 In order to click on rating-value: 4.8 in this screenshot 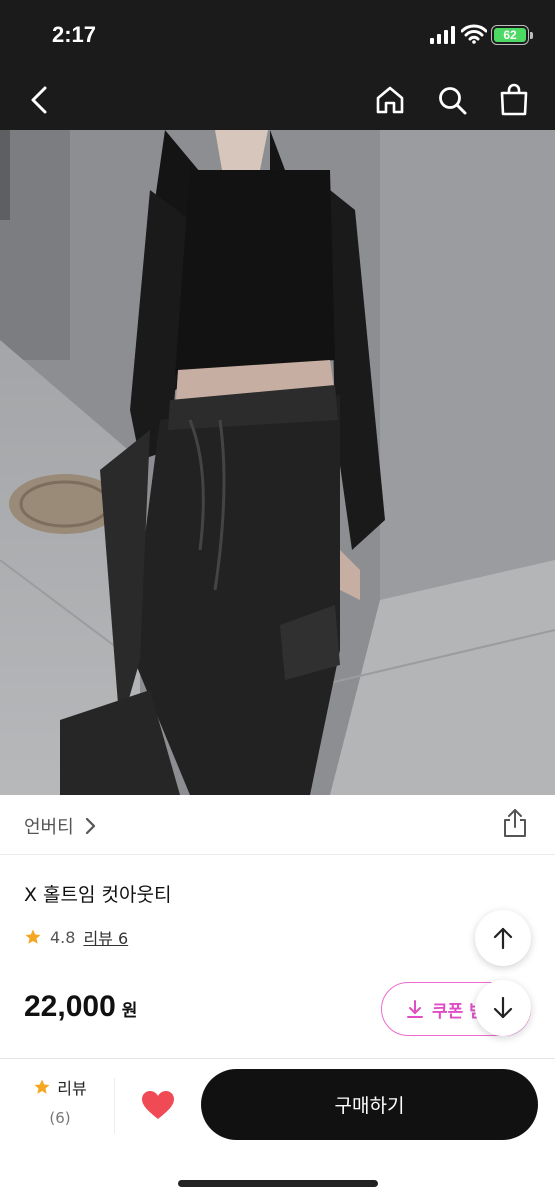, I will do `click(63, 937)`.